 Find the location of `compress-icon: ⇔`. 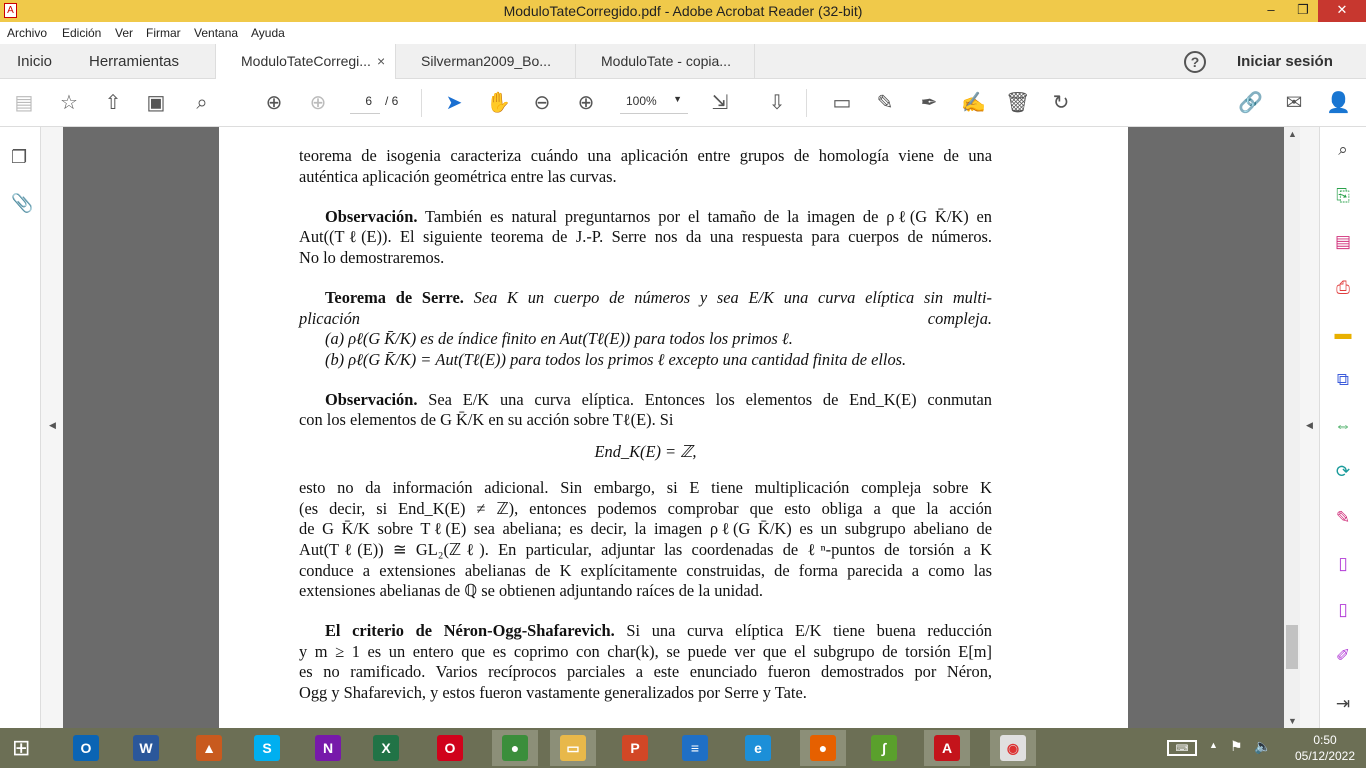

compress-icon: ⇔ is located at coordinates (1343, 426).